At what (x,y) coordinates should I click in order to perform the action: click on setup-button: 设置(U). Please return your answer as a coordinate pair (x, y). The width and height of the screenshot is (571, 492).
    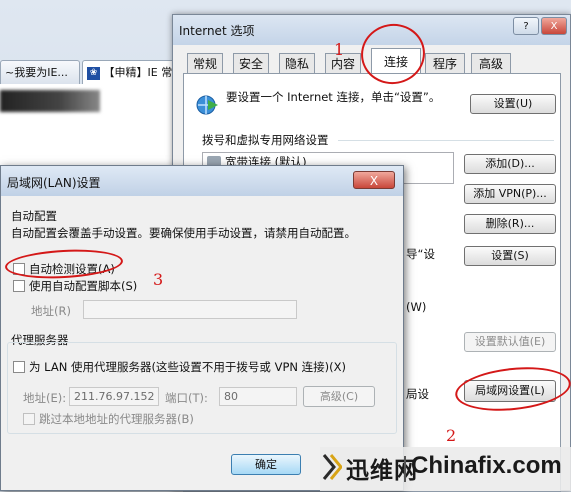
    Looking at the image, I should click on (513, 104).